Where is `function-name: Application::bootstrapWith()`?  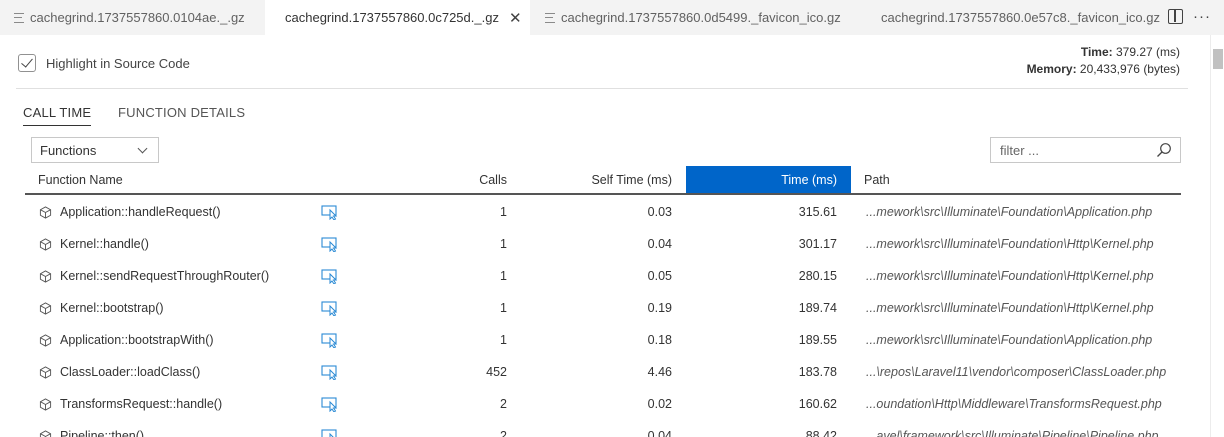
function-name: Application::bootstrapWith() is located at coordinates (137, 340).